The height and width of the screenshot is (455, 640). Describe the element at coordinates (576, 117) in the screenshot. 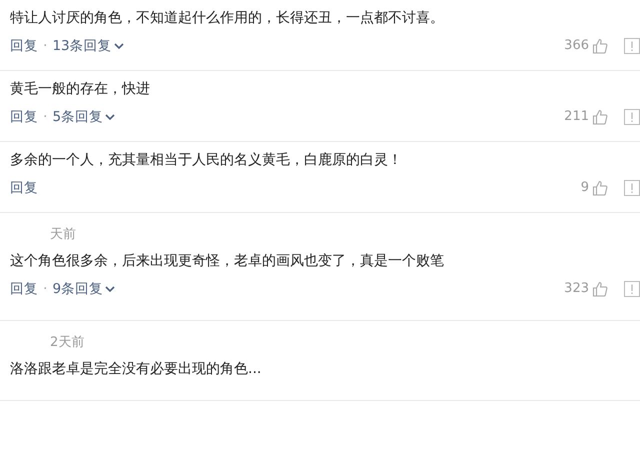

I see `like-count: 211` at that location.